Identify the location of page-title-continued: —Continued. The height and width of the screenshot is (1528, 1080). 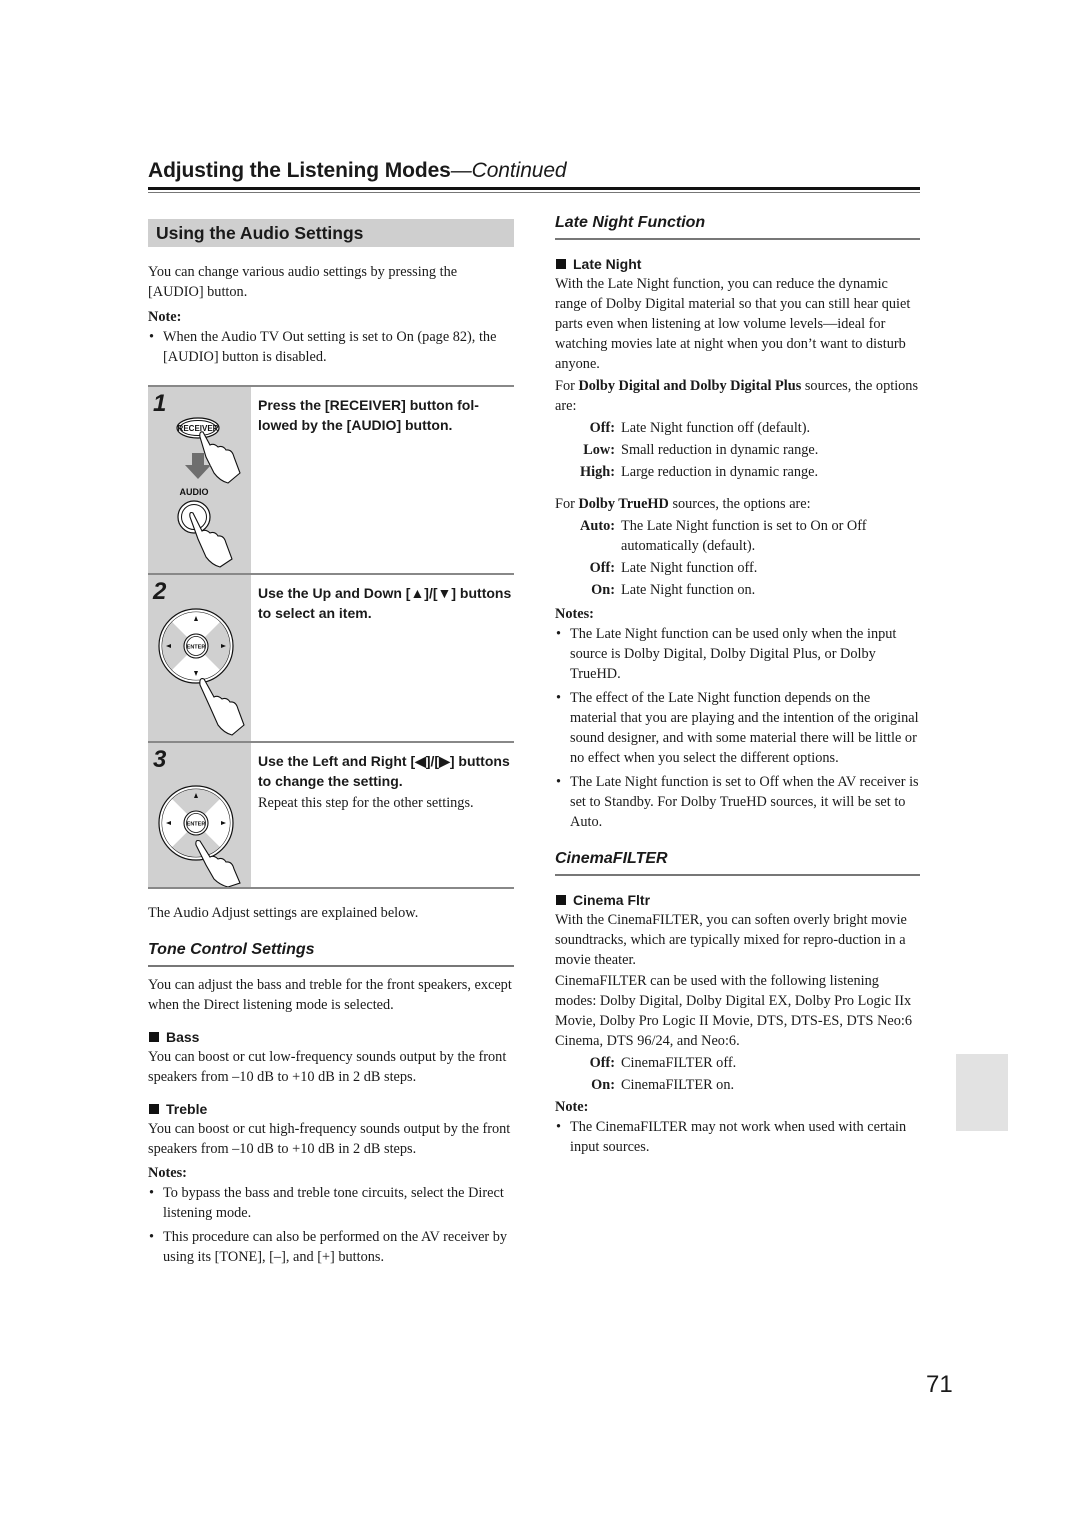
(508, 170).